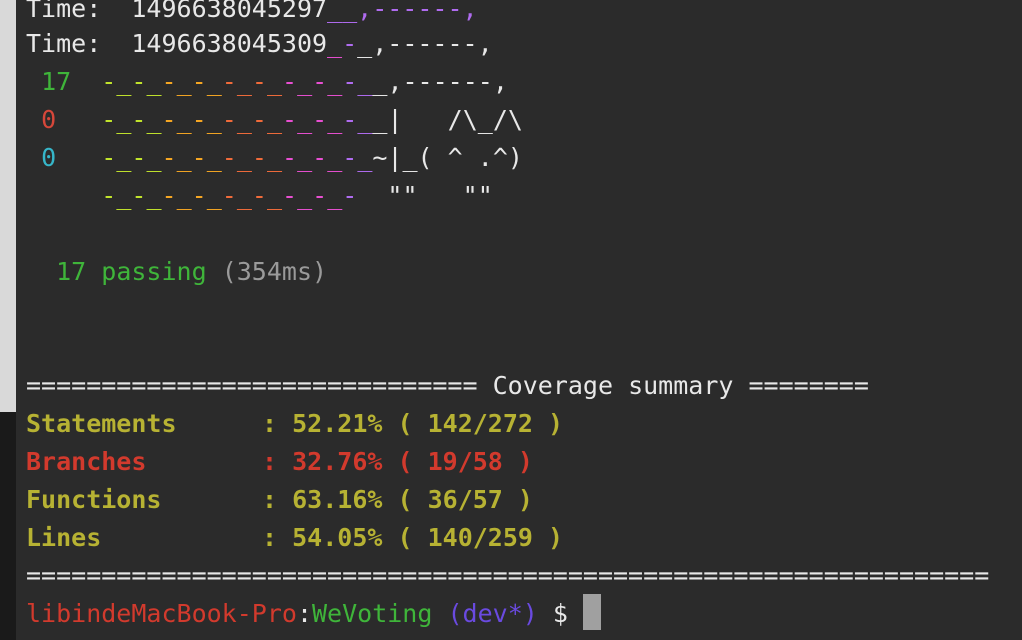 Image resolution: width=1022 pixels, height=640 pixels. I want to click on coverage-row-branches: Branches: 32.76% ( 19/58 ), so click(279, 462).